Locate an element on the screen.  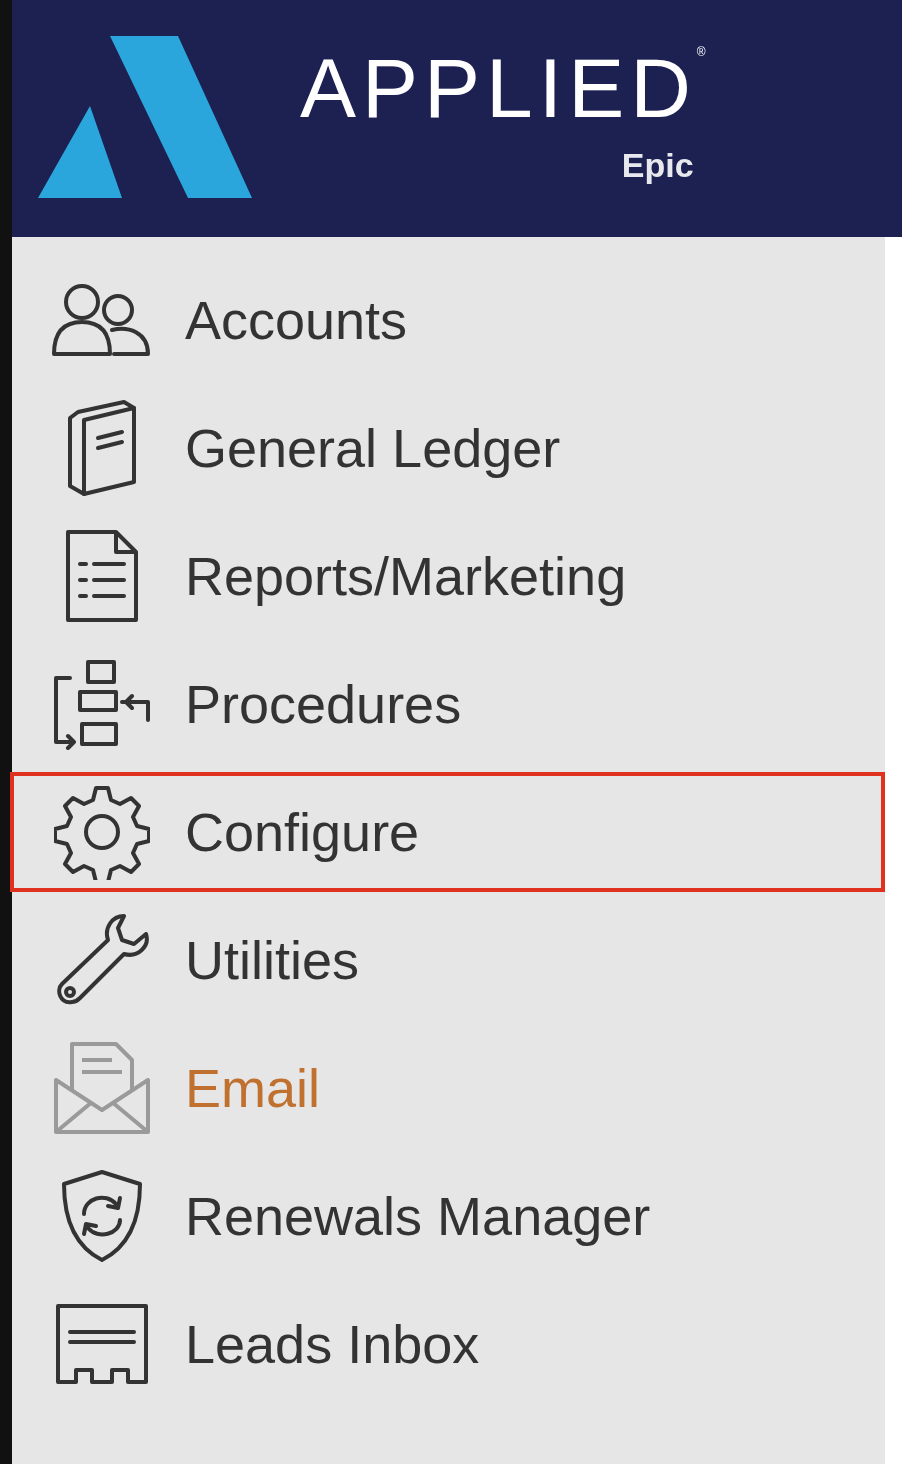
menu-item: Procedures is located at coordinates (448, 704).